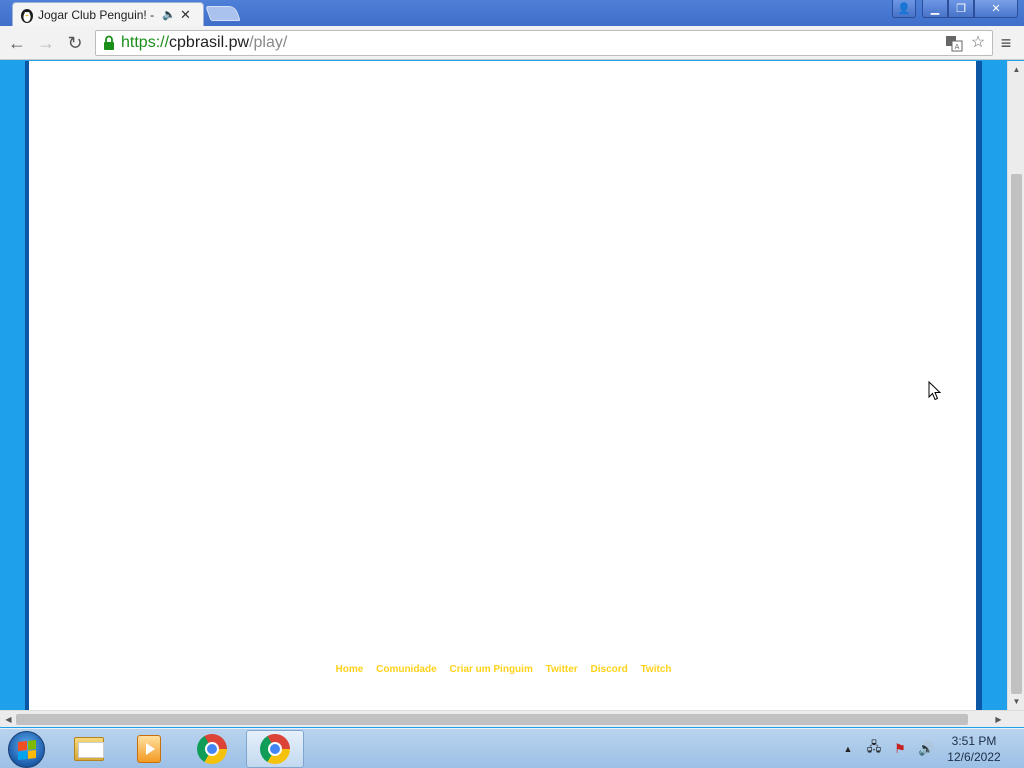 The height and width of the screenshot is (768, 1024). Describe the element at coordinates (185, 15) in the screenshot. I see `tab-close-button: ✕` at that location.